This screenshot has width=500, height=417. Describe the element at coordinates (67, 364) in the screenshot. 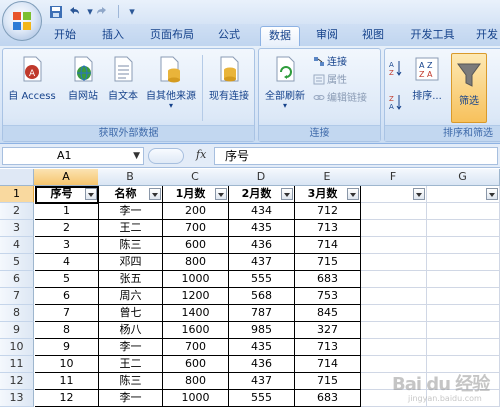

I see `table-cell: 10` at that location.